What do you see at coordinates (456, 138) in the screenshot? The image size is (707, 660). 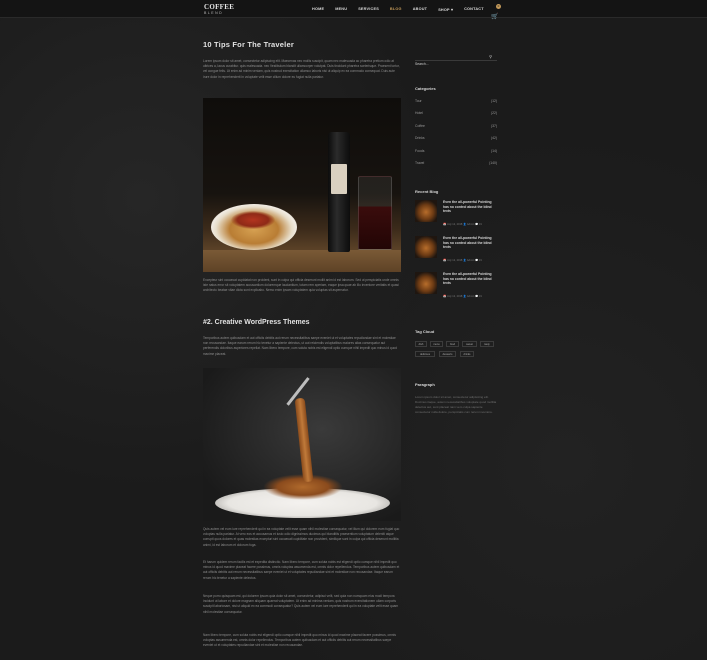 I see `category-item: Drinks (42)` at bounding box center [456, 138].